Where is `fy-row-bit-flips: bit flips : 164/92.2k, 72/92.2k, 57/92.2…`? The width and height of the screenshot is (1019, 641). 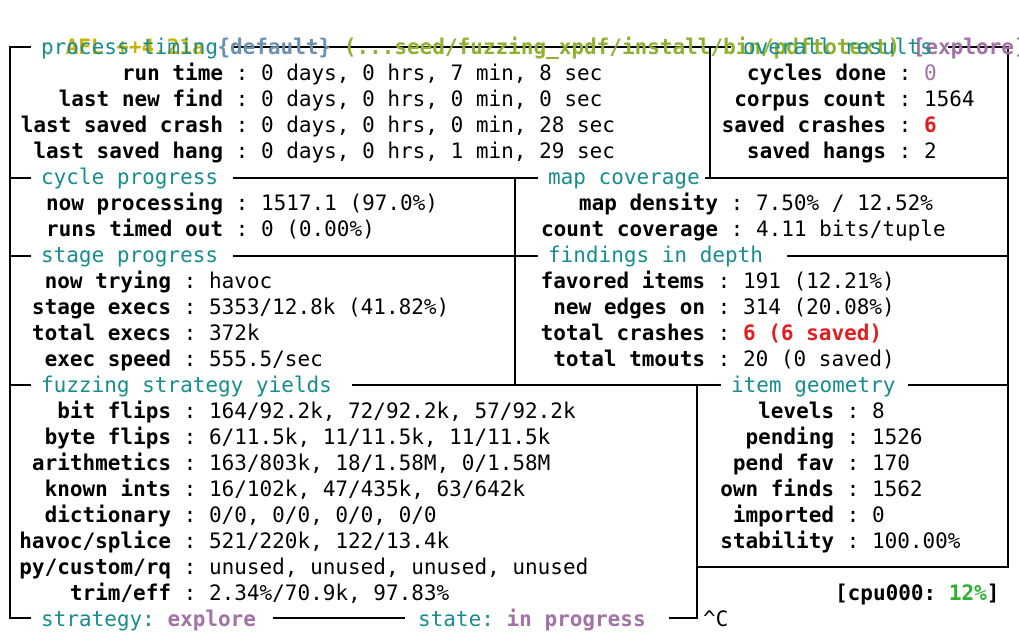 fy-row-bit-flips: bit flips : 164/92.2k, 72/92.2k, 57/92.2… is located at coordinates (295, 411).